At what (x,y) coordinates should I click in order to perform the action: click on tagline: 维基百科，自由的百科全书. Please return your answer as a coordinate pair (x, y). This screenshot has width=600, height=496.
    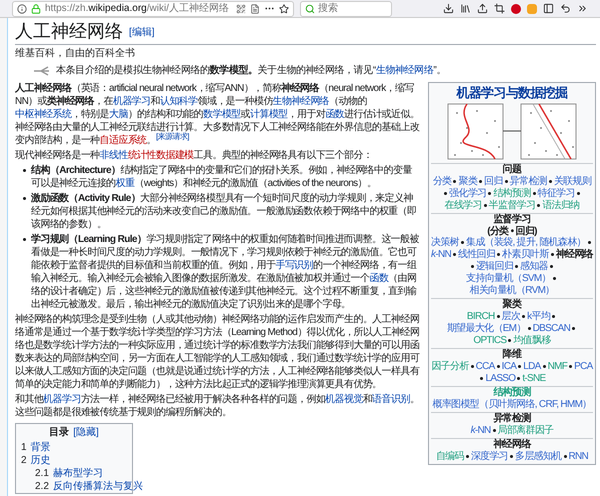
    Looking at the image, I should click on (75, 54).